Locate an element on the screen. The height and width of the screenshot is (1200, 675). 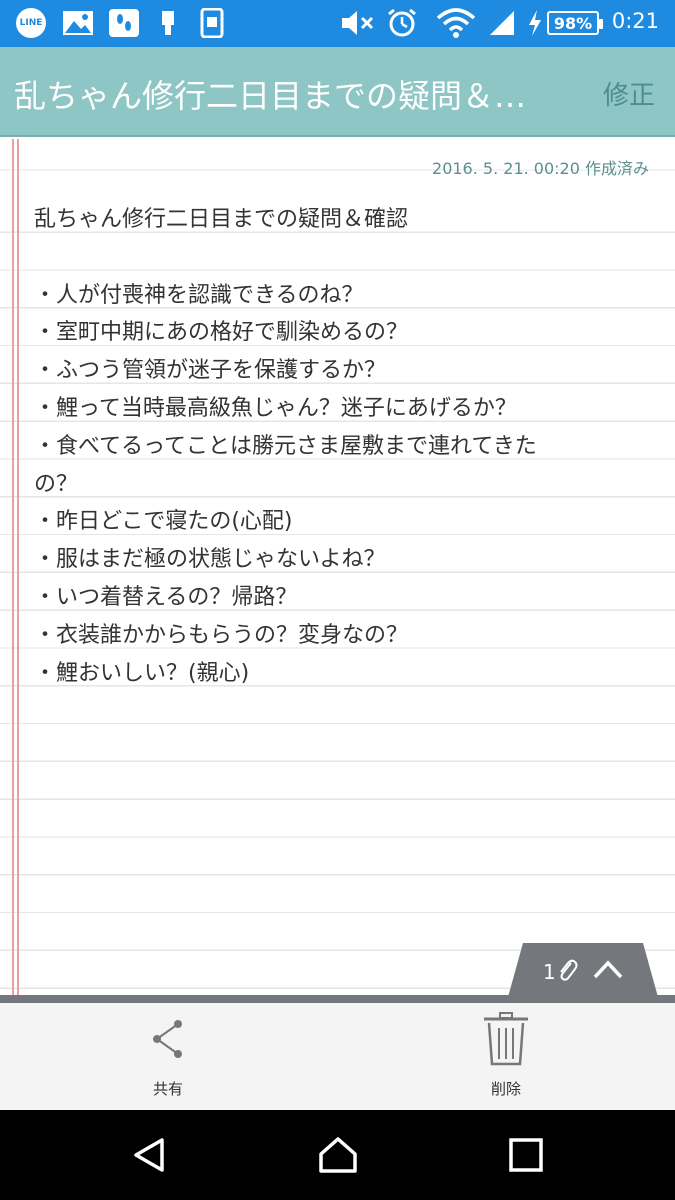
attachment-tab is located at coordinates (583, 970).